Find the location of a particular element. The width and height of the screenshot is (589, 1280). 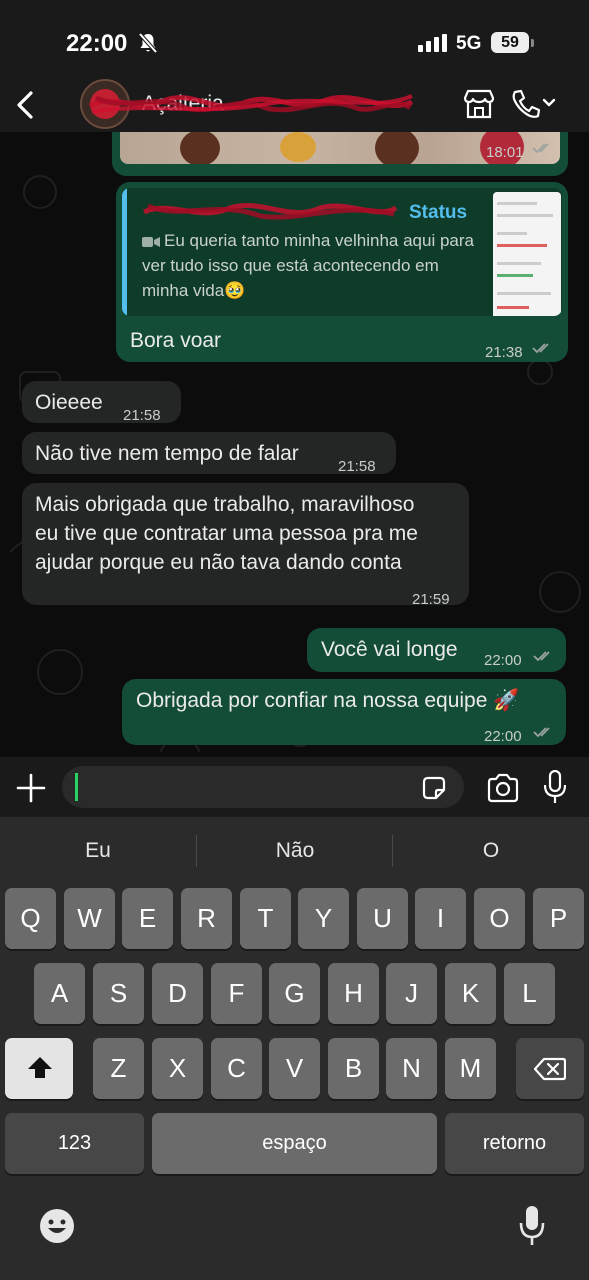

camera-icon is located at coordinates (503, 788).